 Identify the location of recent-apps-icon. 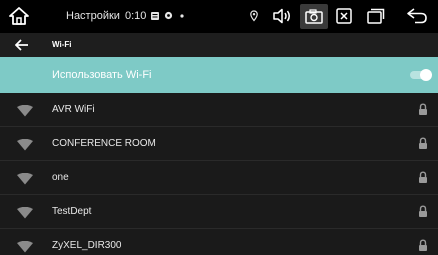
(376, 16).